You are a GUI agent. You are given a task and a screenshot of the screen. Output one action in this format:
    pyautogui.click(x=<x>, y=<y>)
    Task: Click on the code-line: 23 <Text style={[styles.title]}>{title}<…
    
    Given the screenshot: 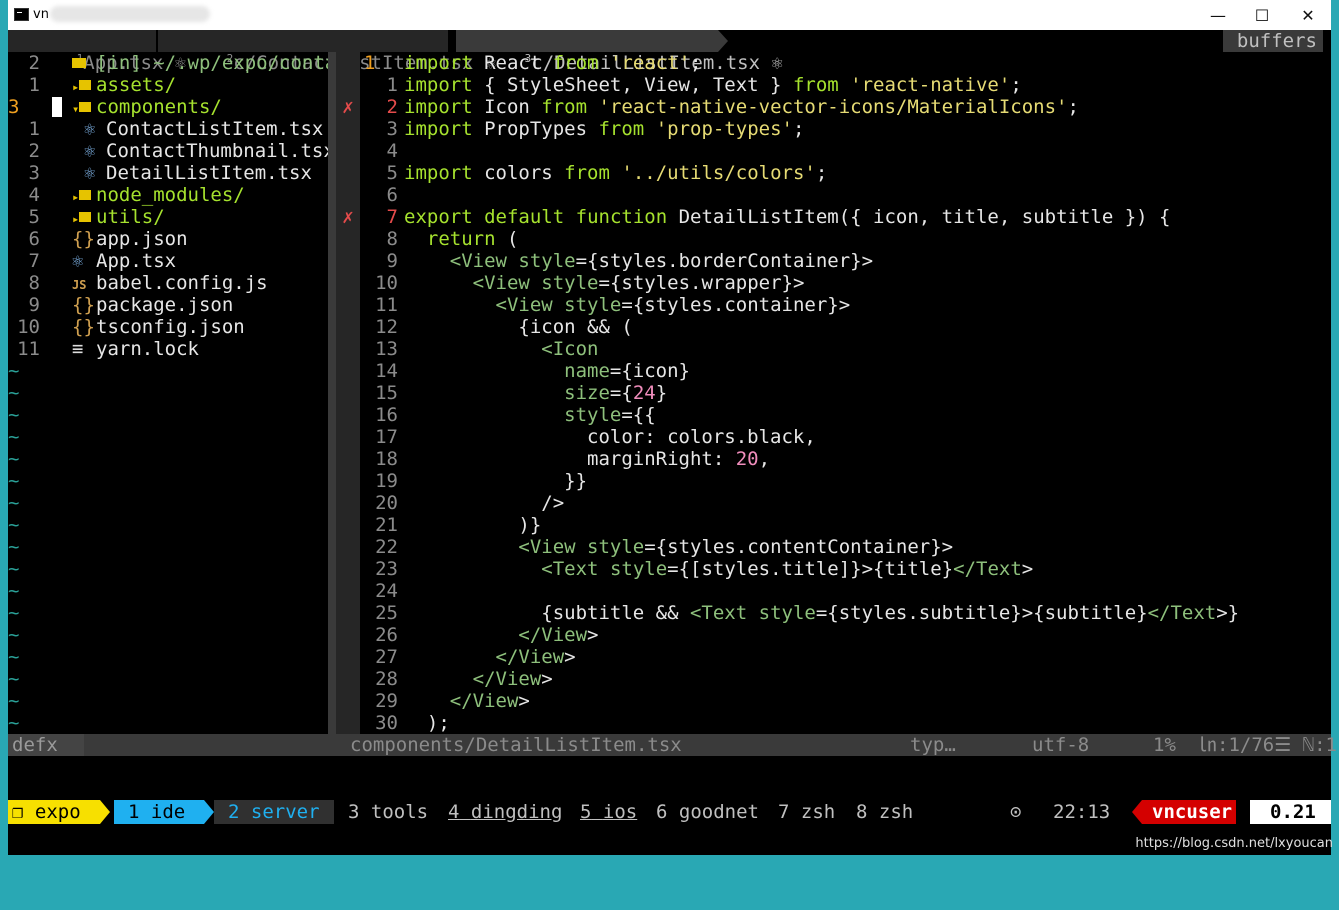 What is the action you would take?
    pyautogui.click(x=845, y=569)
    